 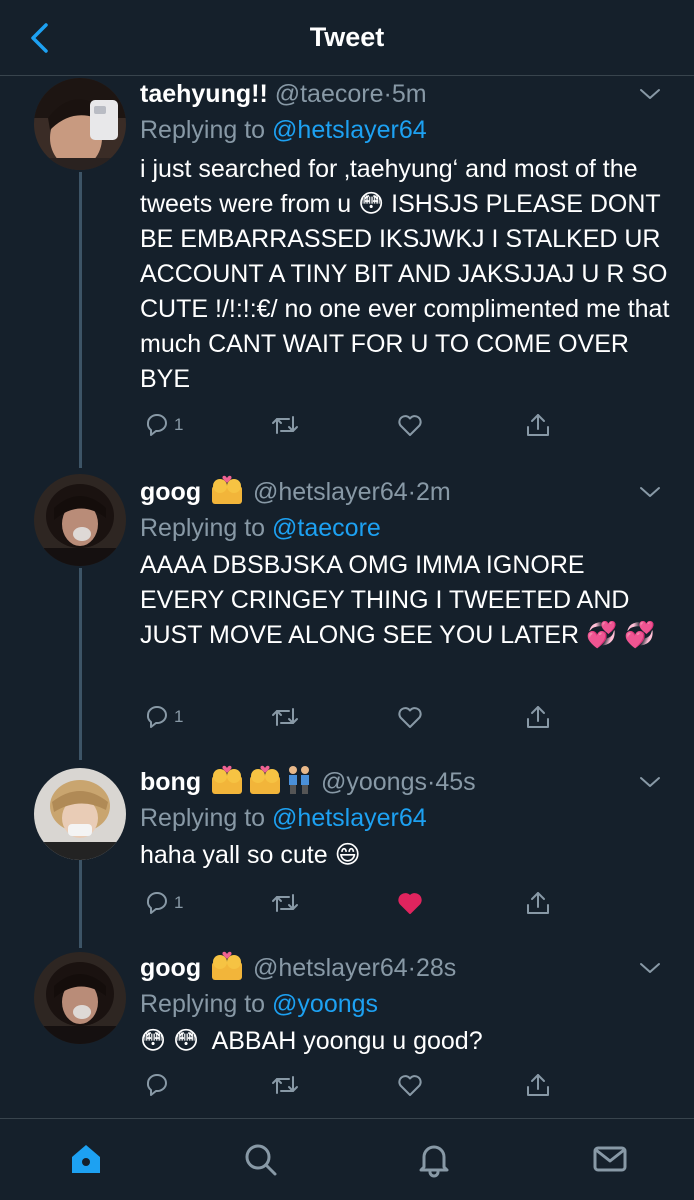 What do you see at coordinates (250, 855) in the screenshot?
I see `tweet-text: haha yall so cute 😄` at bounding box center [250, 855].